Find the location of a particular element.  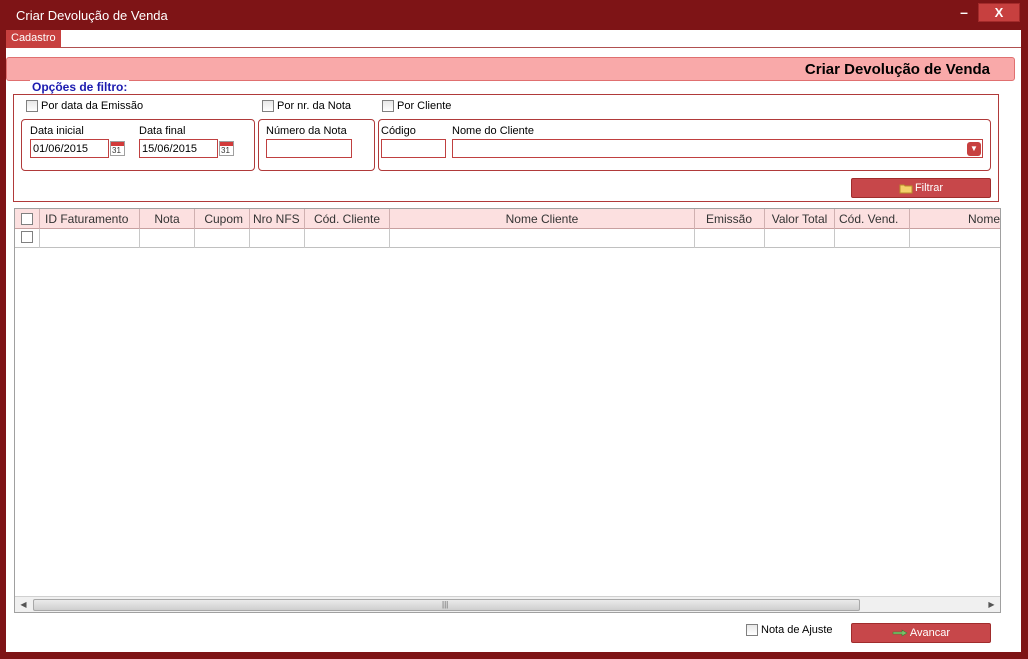

note-number-input is located at coordinates (309, 148).